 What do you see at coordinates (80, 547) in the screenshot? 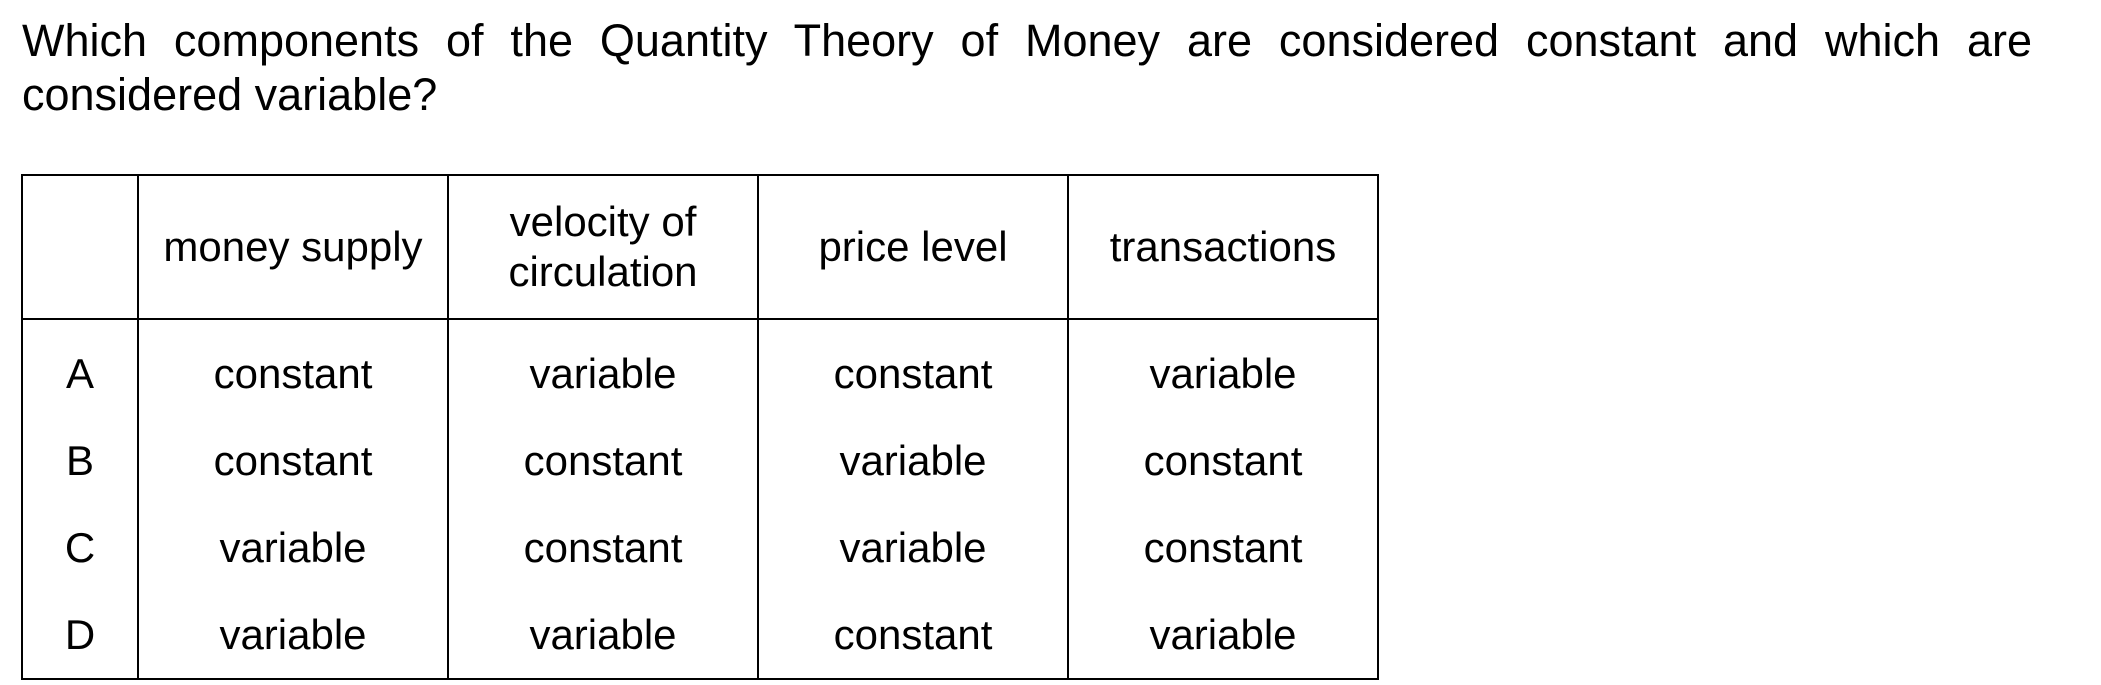
I see `option-key: C` at bounding box center [80, 547].